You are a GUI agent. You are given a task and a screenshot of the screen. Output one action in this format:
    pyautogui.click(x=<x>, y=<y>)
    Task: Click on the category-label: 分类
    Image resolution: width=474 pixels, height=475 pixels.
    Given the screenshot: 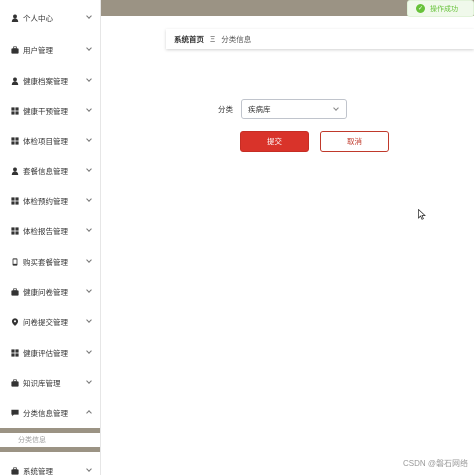 What is the action you would take?
    pyautogui.click(x=225, y=109)
    